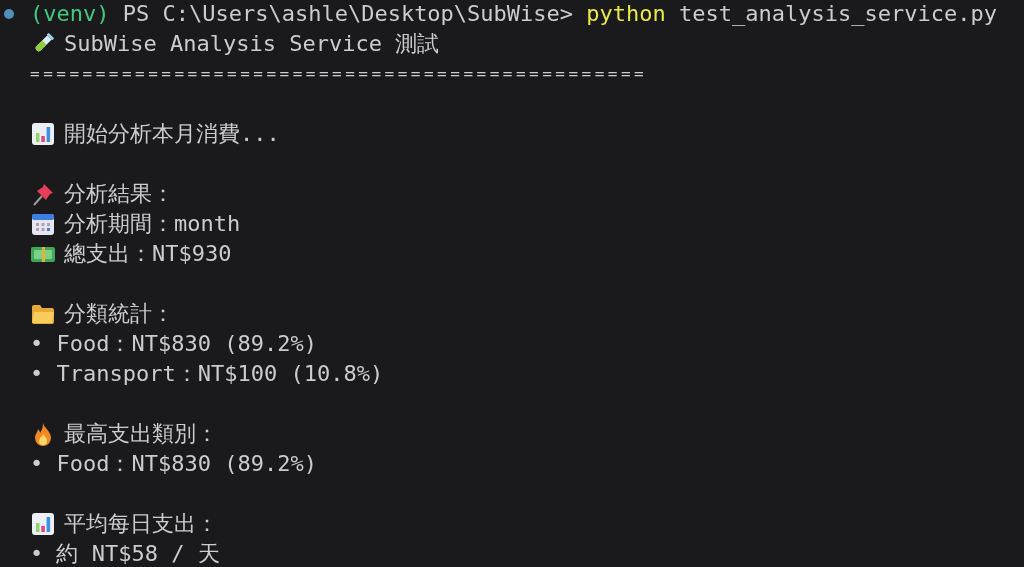 This screenshot has height=567, width=1024. I want to click on bullet-line: • 約 NT$58 / 天, so click(125, 553).